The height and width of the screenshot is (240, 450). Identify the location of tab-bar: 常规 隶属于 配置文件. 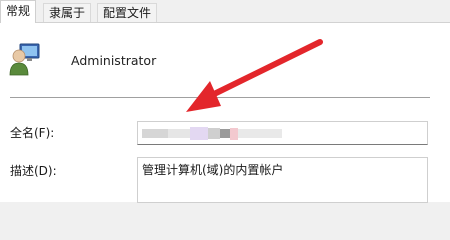
(225, 11).